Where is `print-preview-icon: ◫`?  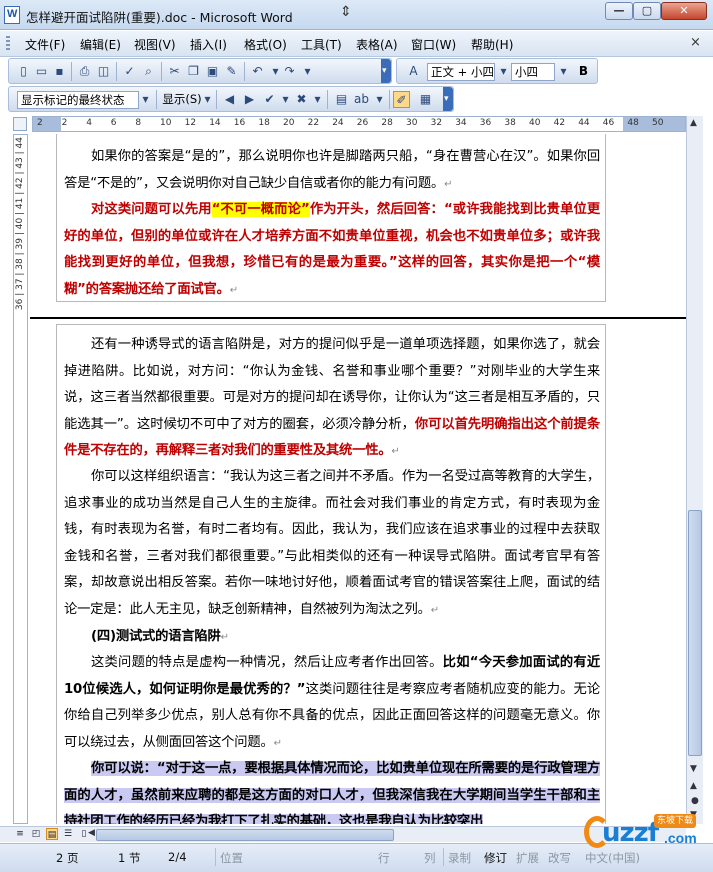 print-preview-icon: ◫ is located at coordinates (103, 71).